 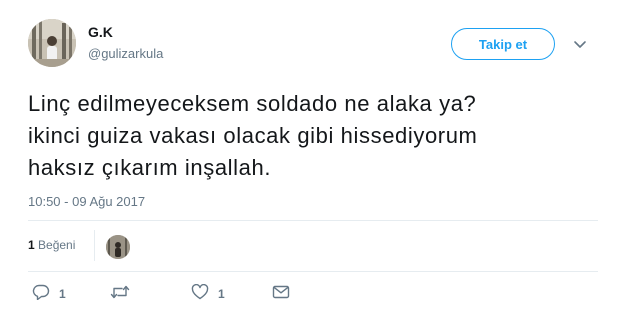 What do you see at coordinates (125, 53) in the screenshot?
I see `author-handle: @gulizarkula` at bounding box center [125, 53].